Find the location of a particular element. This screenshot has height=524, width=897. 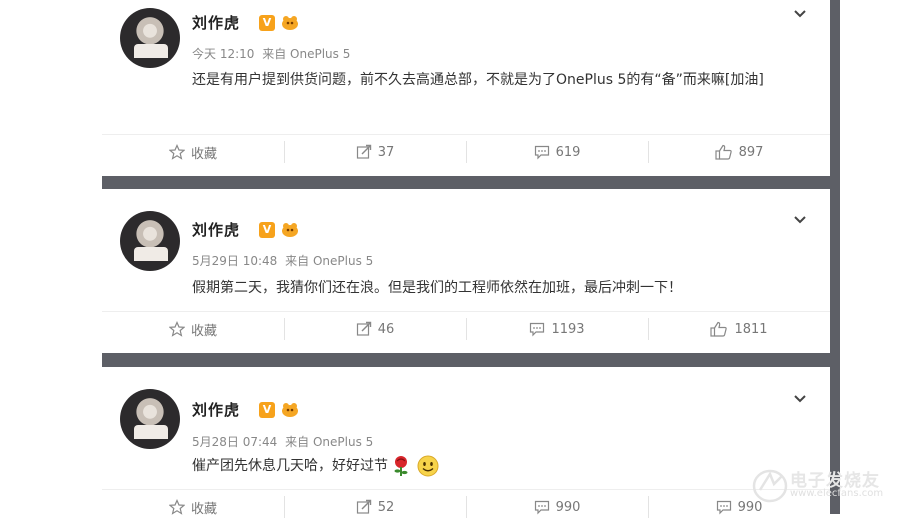

post-actions: 收藏 46 1193 1811 is located at coordinates (466, 328).